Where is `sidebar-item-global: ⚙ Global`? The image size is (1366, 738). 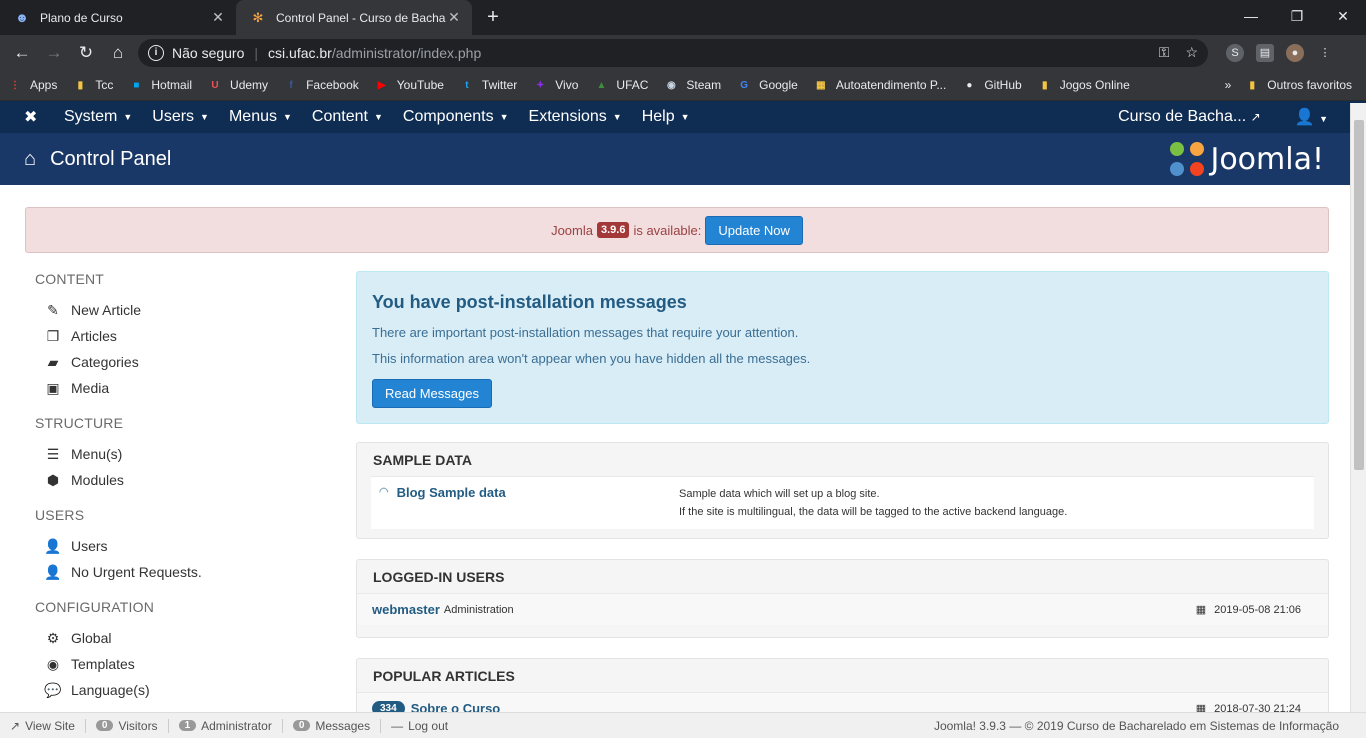 sidebar-item-global: ⚙ Global is located at coordinates (180, 638).